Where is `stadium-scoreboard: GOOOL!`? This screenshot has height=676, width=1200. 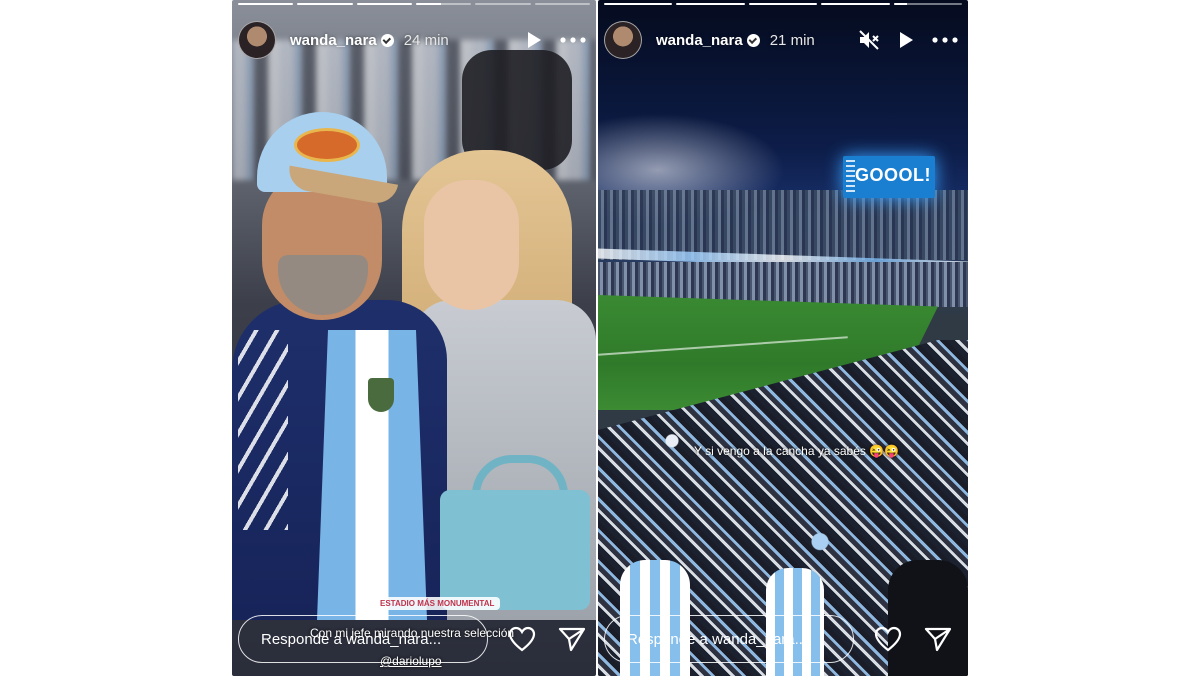
stadium-scoreboard: GOOOL! is located at coordinates (889, 177).